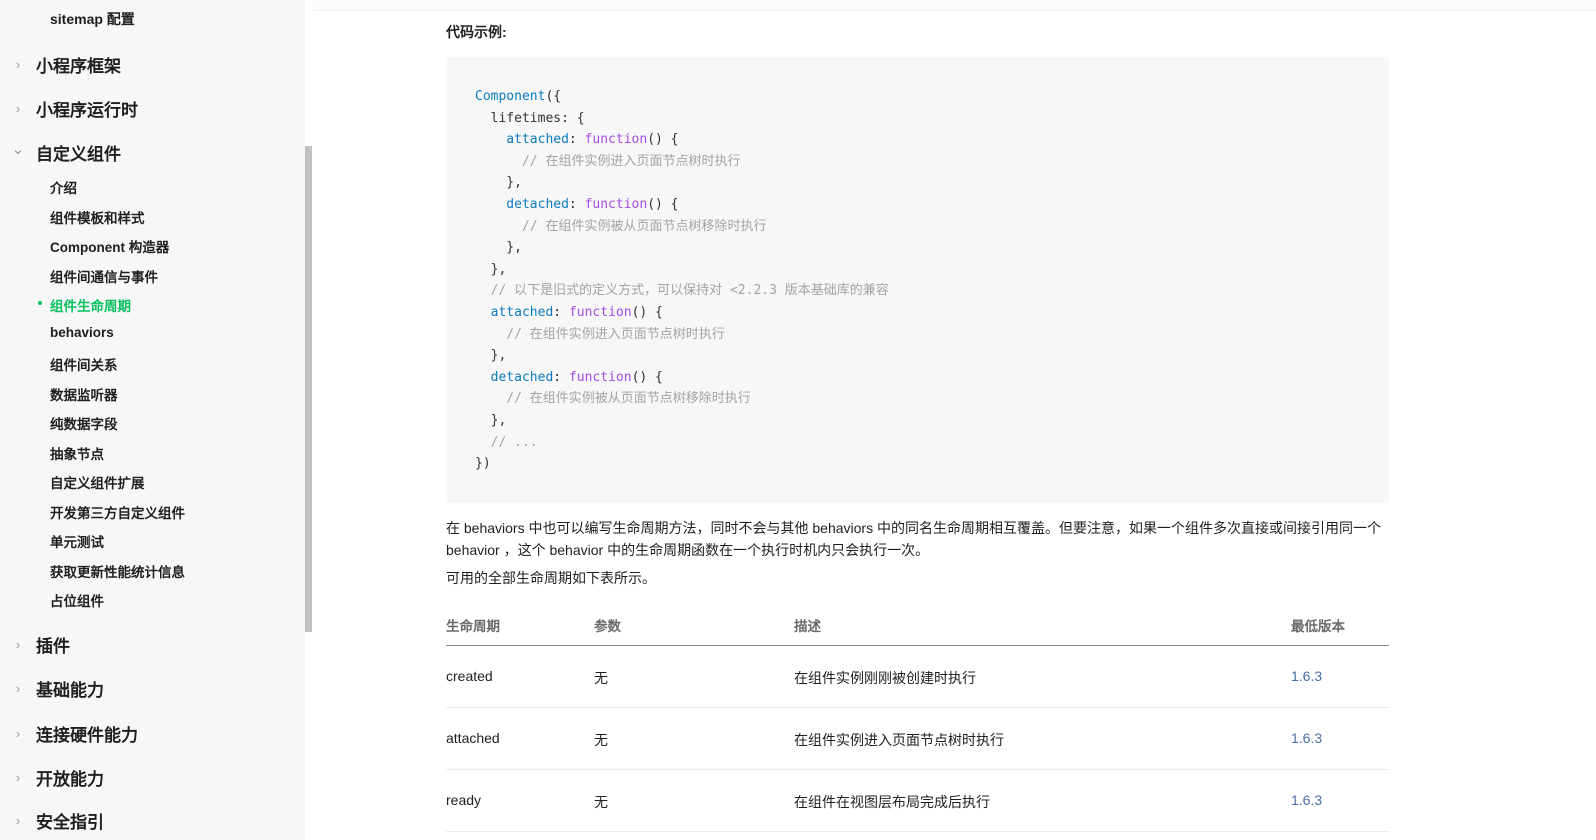 The width and height of the screenshot is (1596, 840). I want to click on code-example-title: 代码示例:, so click(476, 32).